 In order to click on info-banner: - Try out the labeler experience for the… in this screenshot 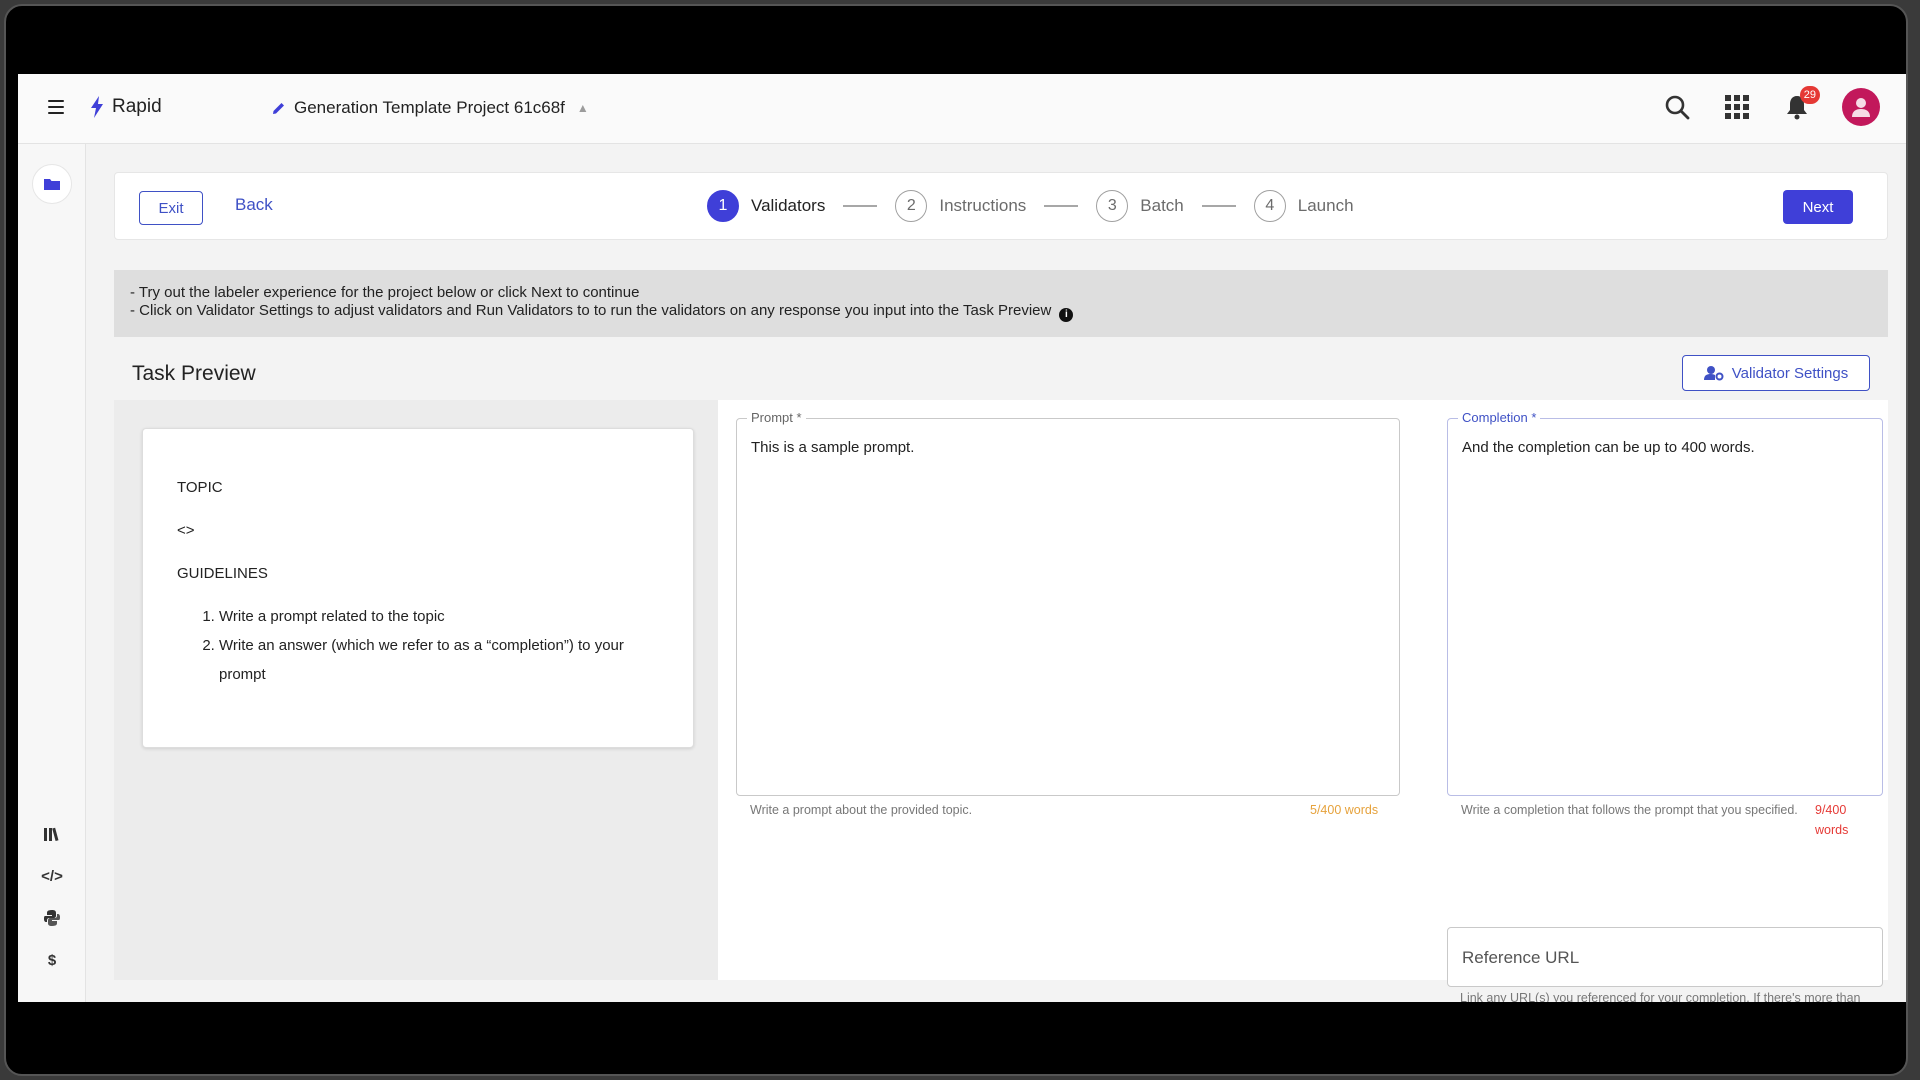, I will do `click(1001, 303)`.